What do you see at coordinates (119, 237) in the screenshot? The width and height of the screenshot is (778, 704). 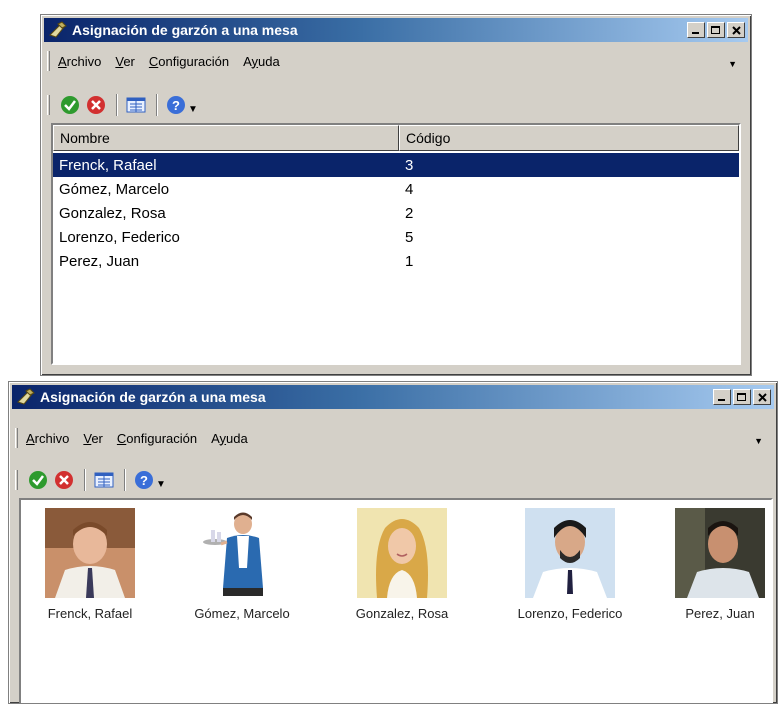 I see `cell-name: Lorenzo, Federico` at bounding box center [119, 237].